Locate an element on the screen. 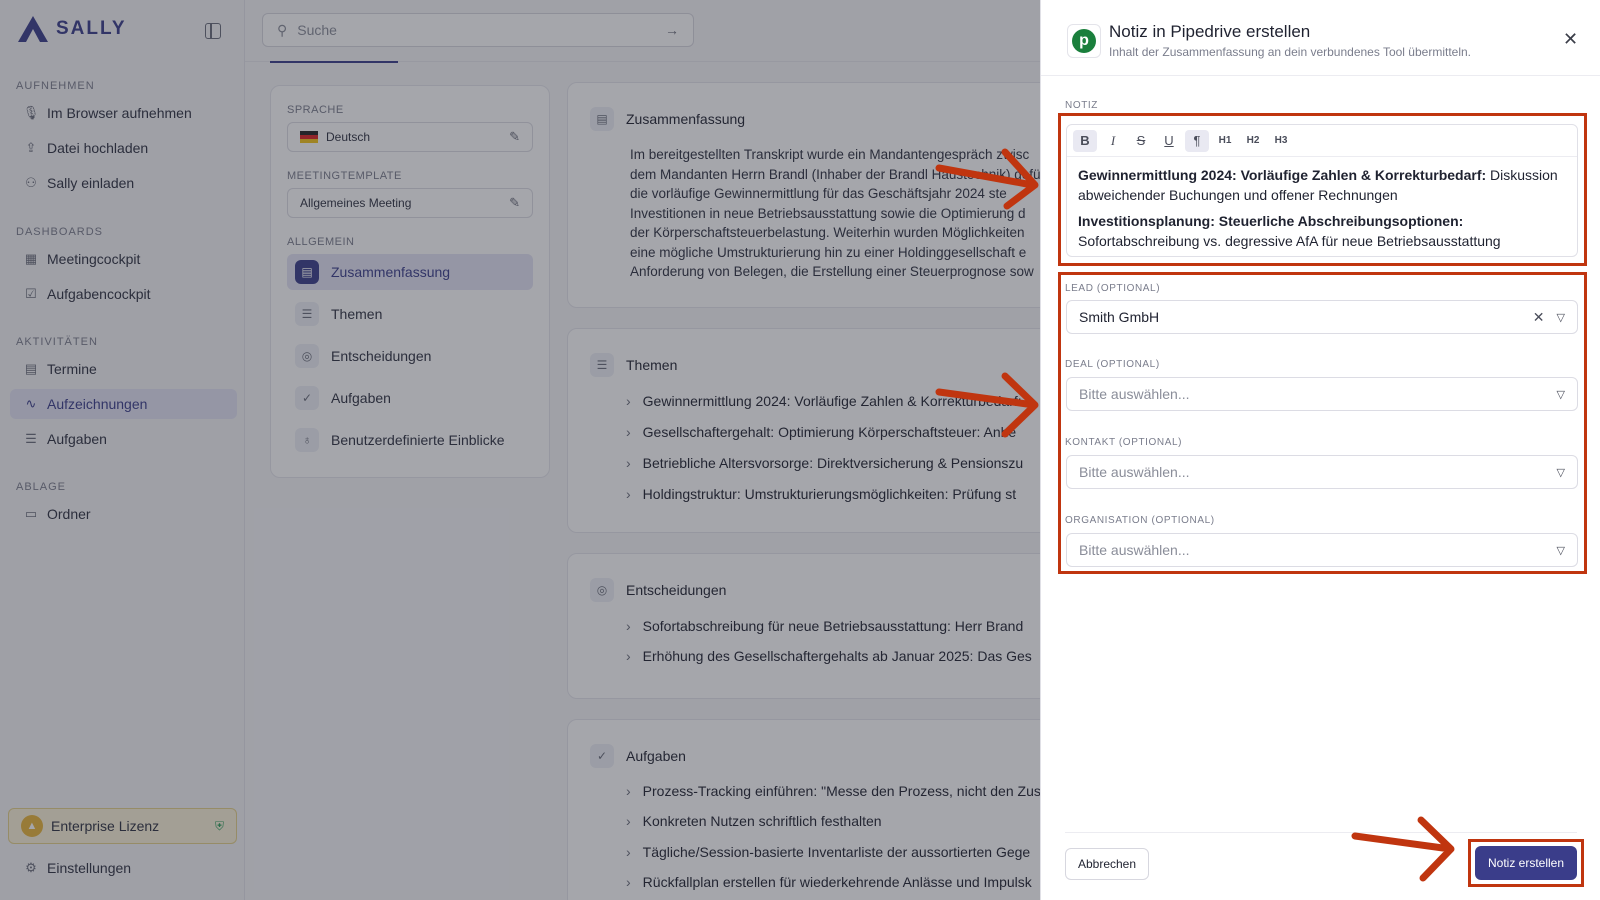 The image size is (1600, 900). paragraph-button: ¶ is located at coordinates (1197, 140).